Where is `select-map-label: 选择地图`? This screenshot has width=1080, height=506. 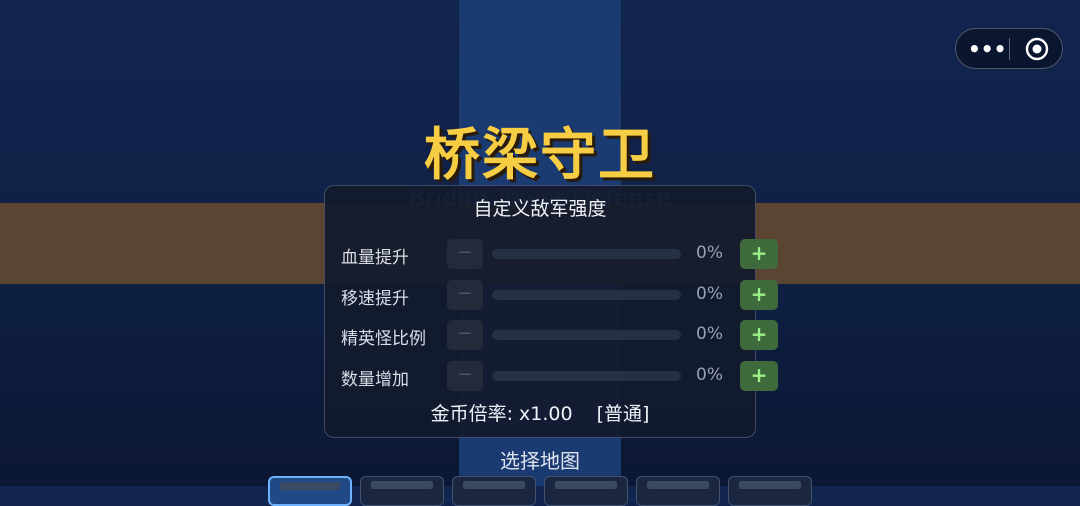 select-map-label: 选择地图 is located at coordinates (540, 461).